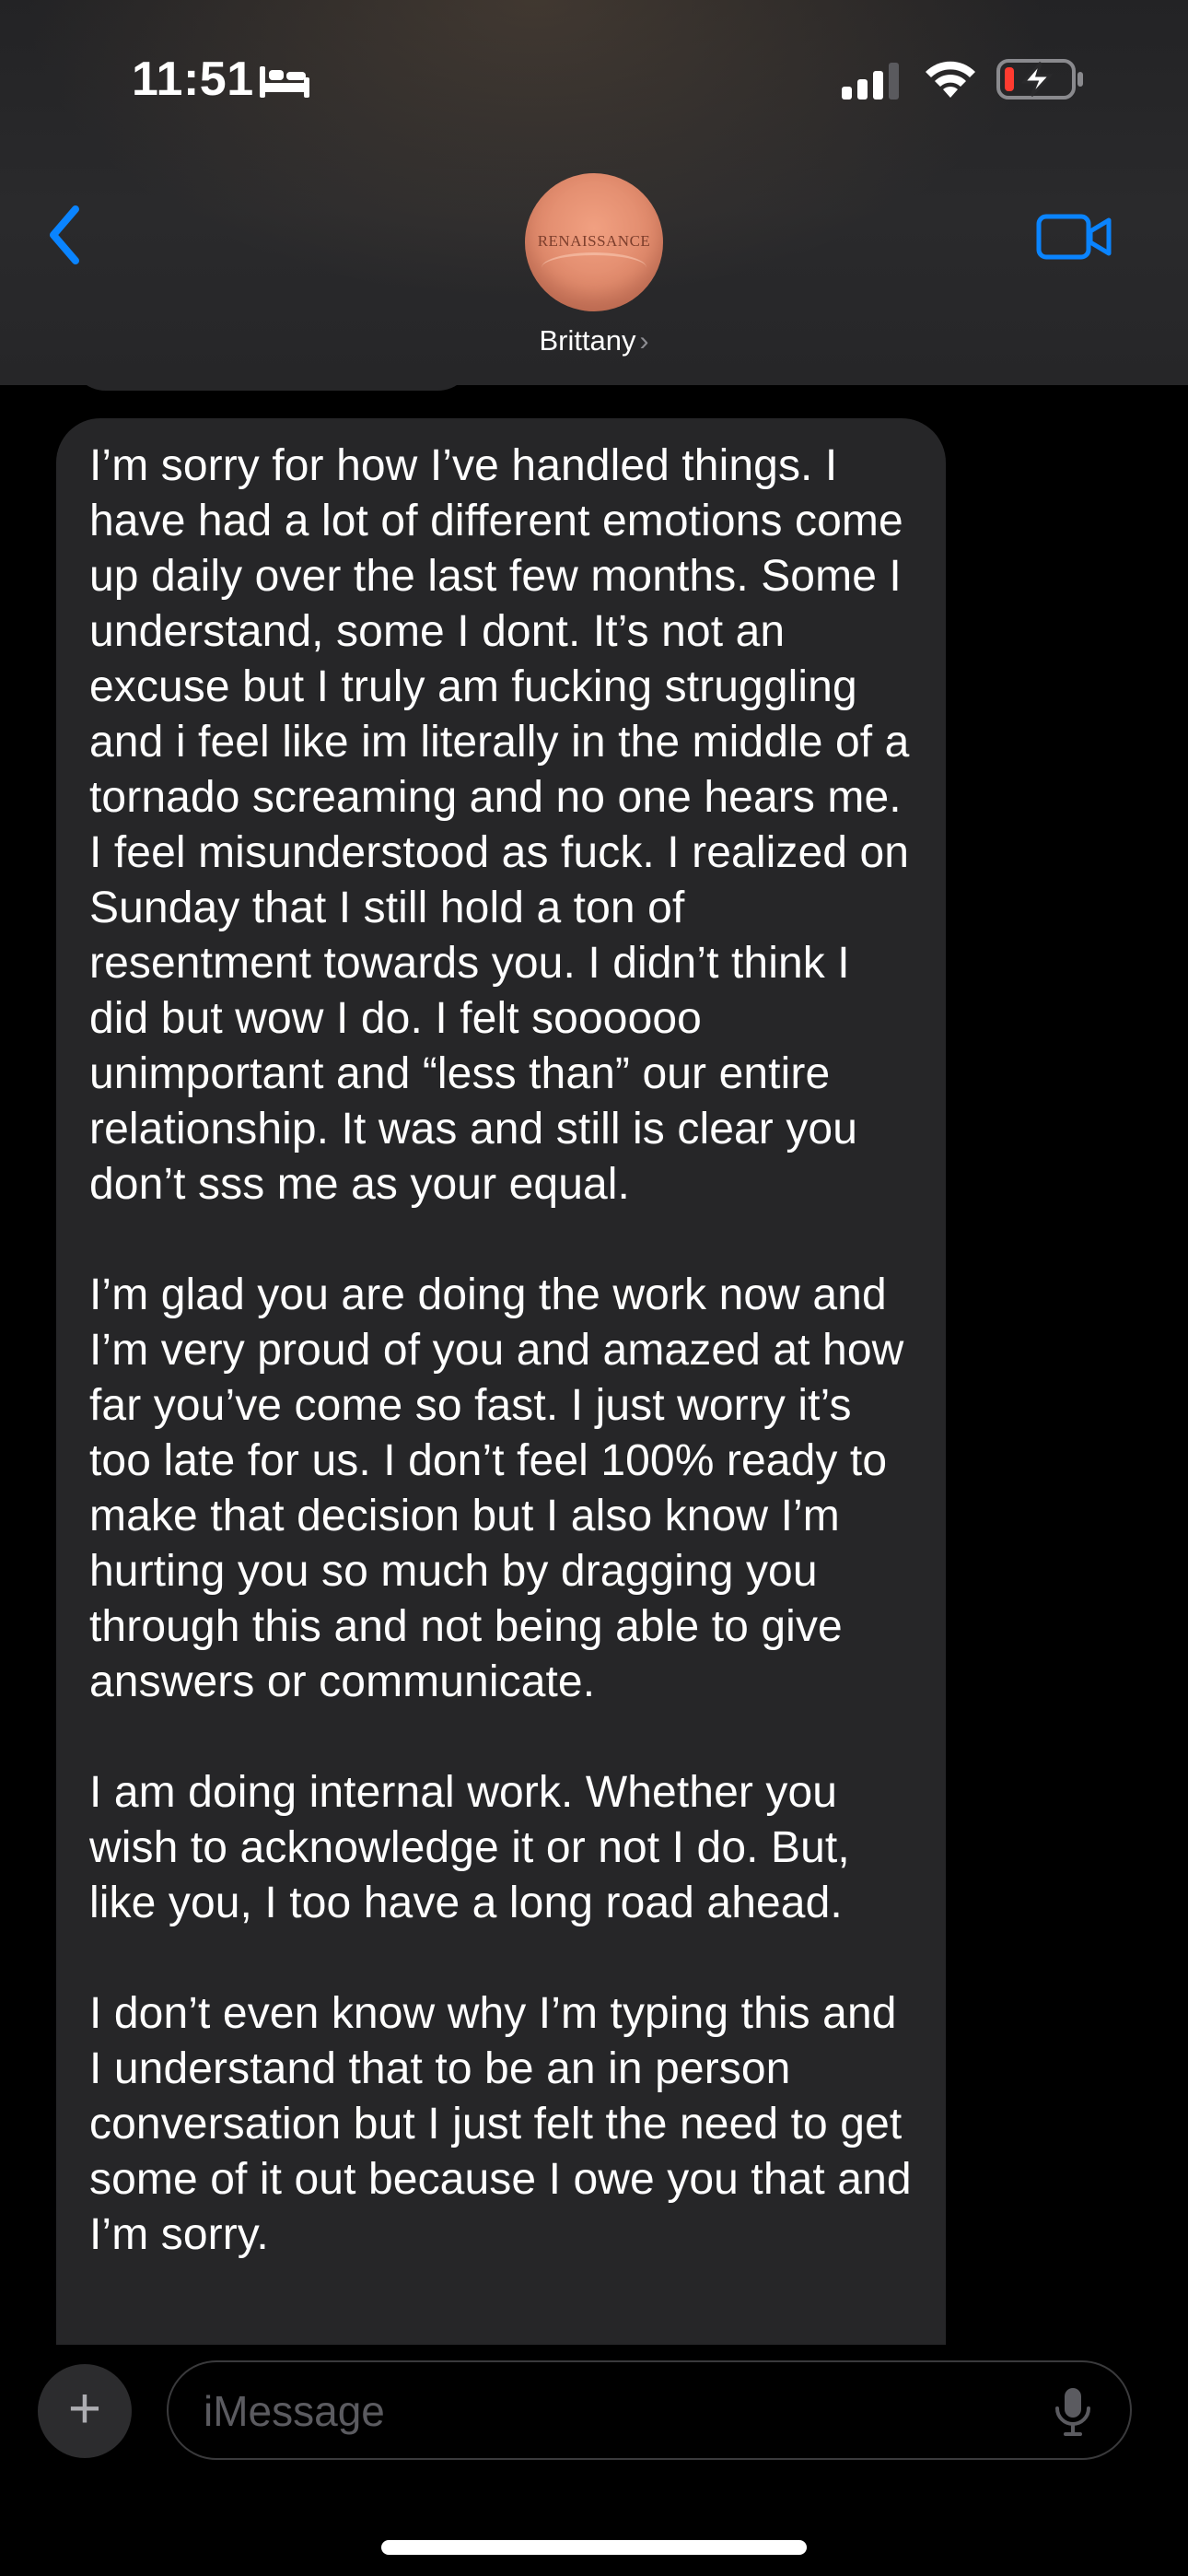 The width and height of the screenshot is (1188, 2576). Describe the element at coordinates (587, 340) in the screenshot. I see `contact-name: Brittany` at that location.